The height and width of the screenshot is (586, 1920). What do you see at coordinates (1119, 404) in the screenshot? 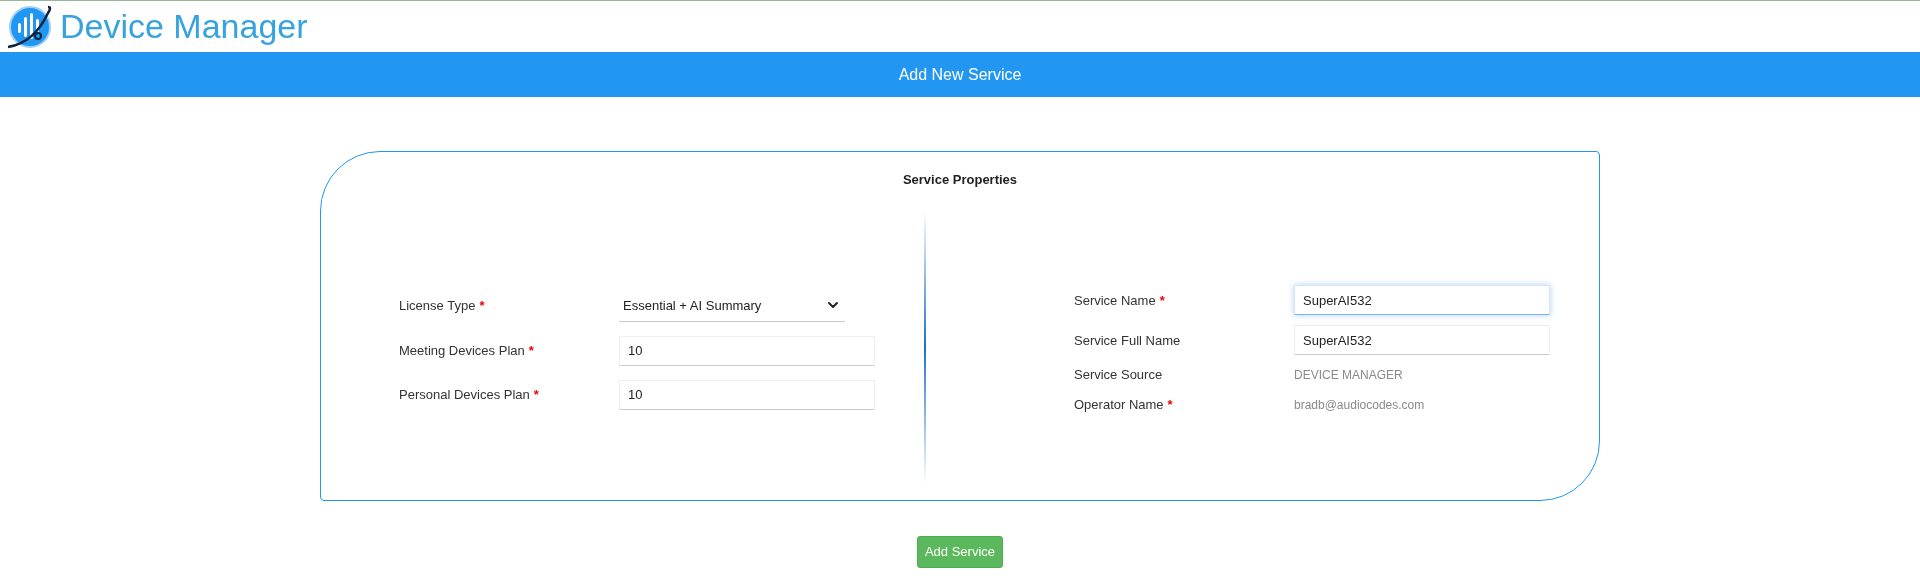
I see `field-label: Operator Name` at bounding box center [1119, 404].